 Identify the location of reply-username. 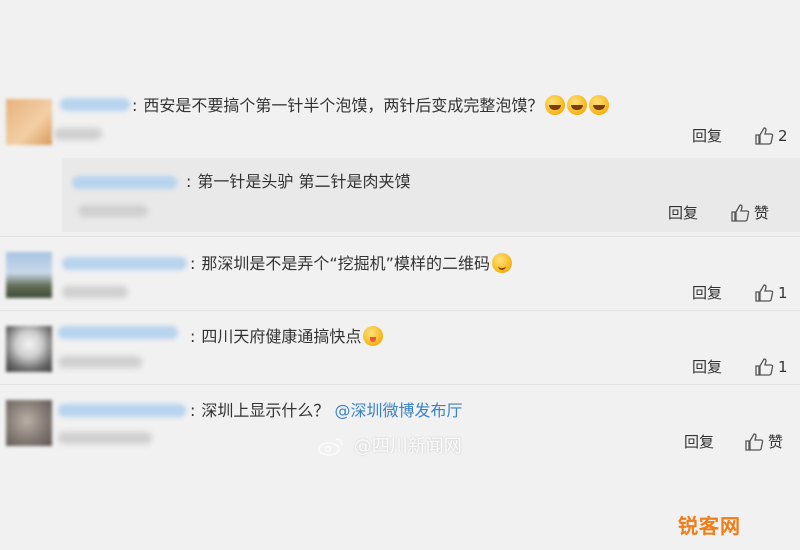
(124, 182).